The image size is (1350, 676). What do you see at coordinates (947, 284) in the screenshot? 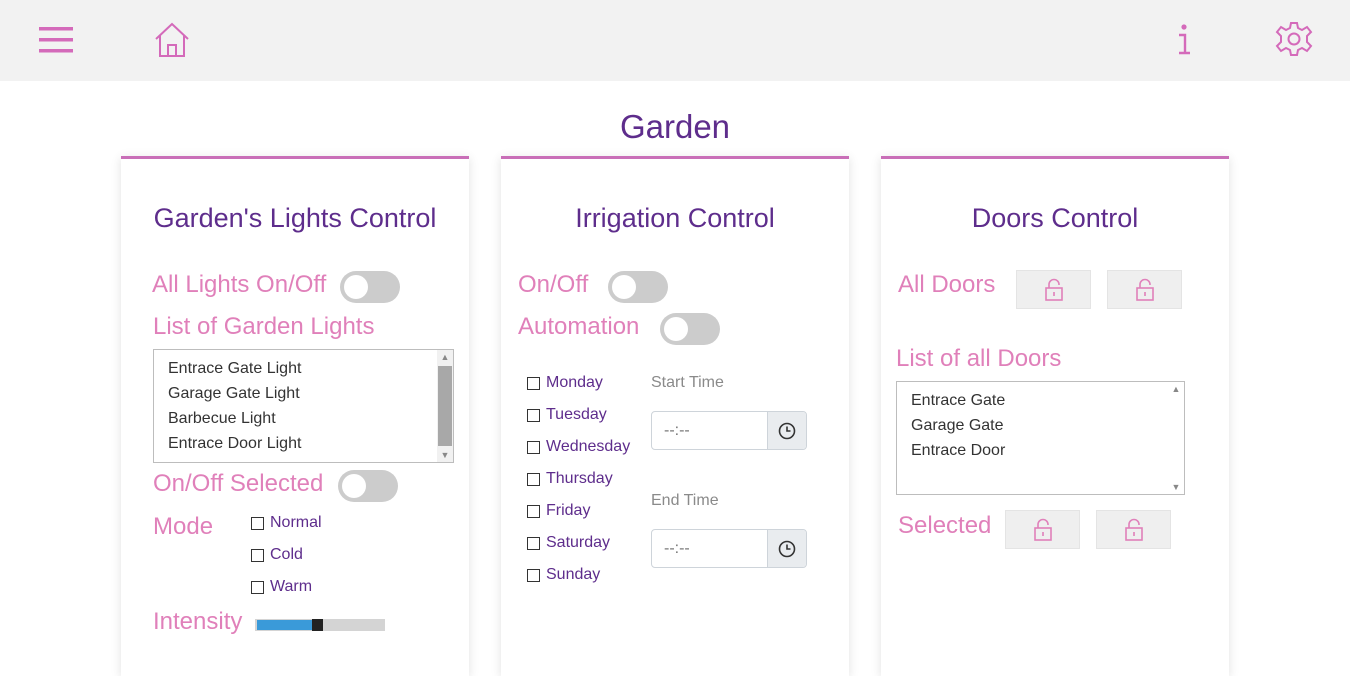
I see `all-doors-label: All Doors` at bounding box center [947, 284].